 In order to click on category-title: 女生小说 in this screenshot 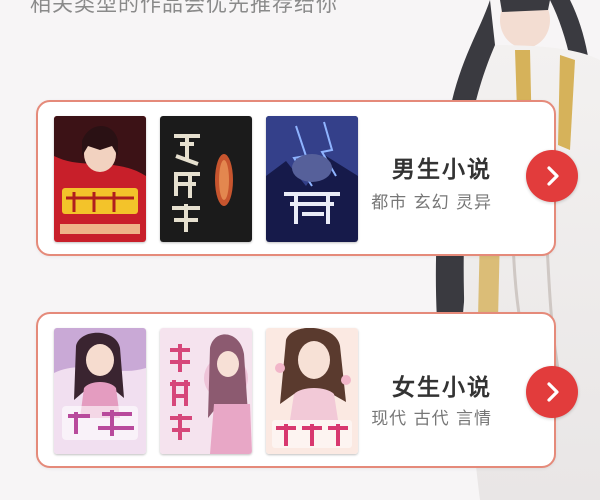, I will do `click(442, 388)`.